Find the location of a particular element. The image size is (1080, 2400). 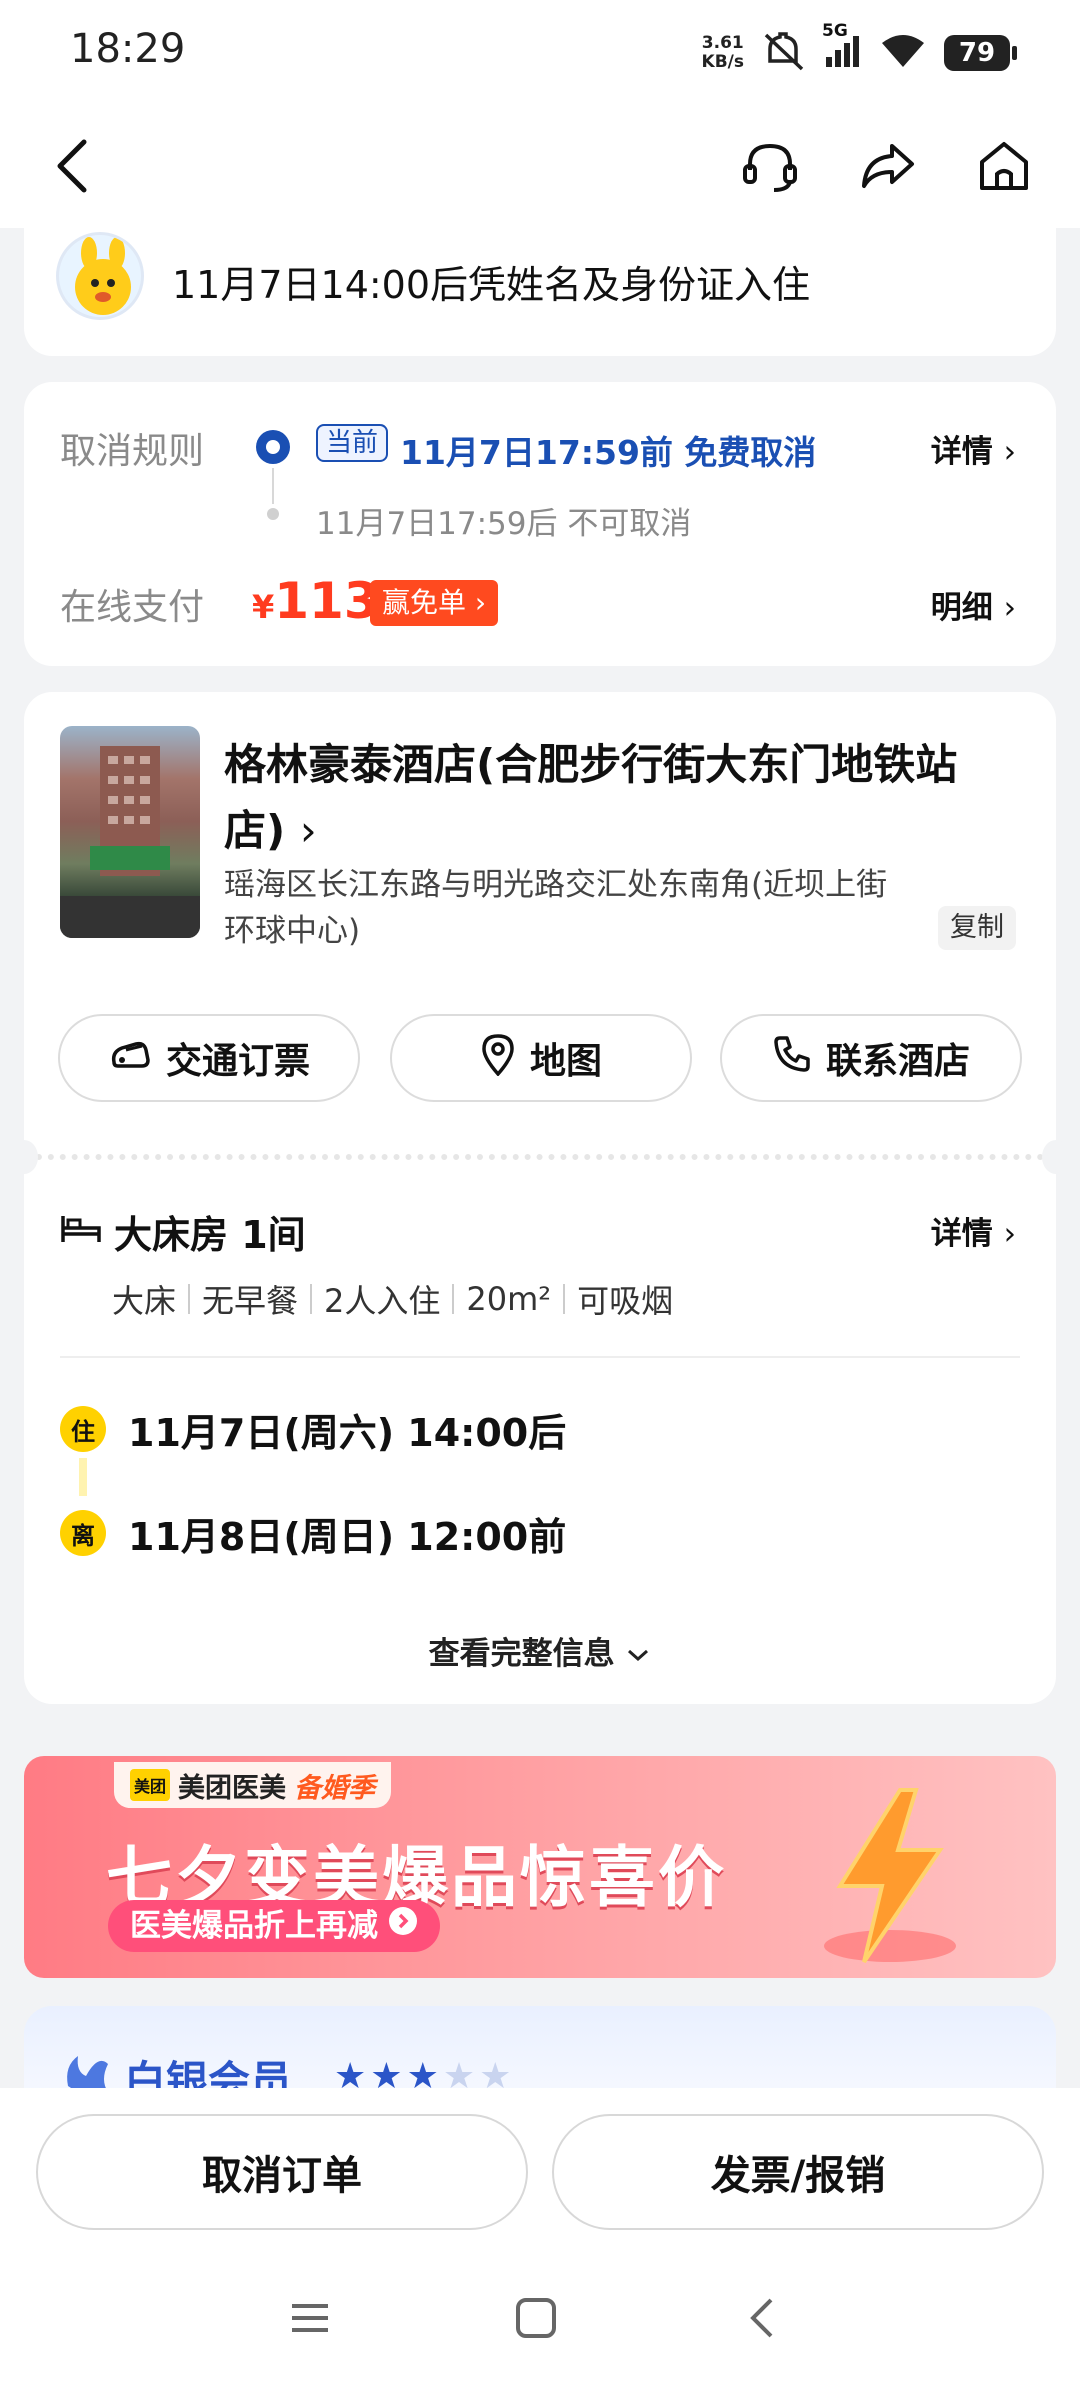

checkout-time: 11月8日(周日) 12:00前 is located at coordinates (347, 1537).